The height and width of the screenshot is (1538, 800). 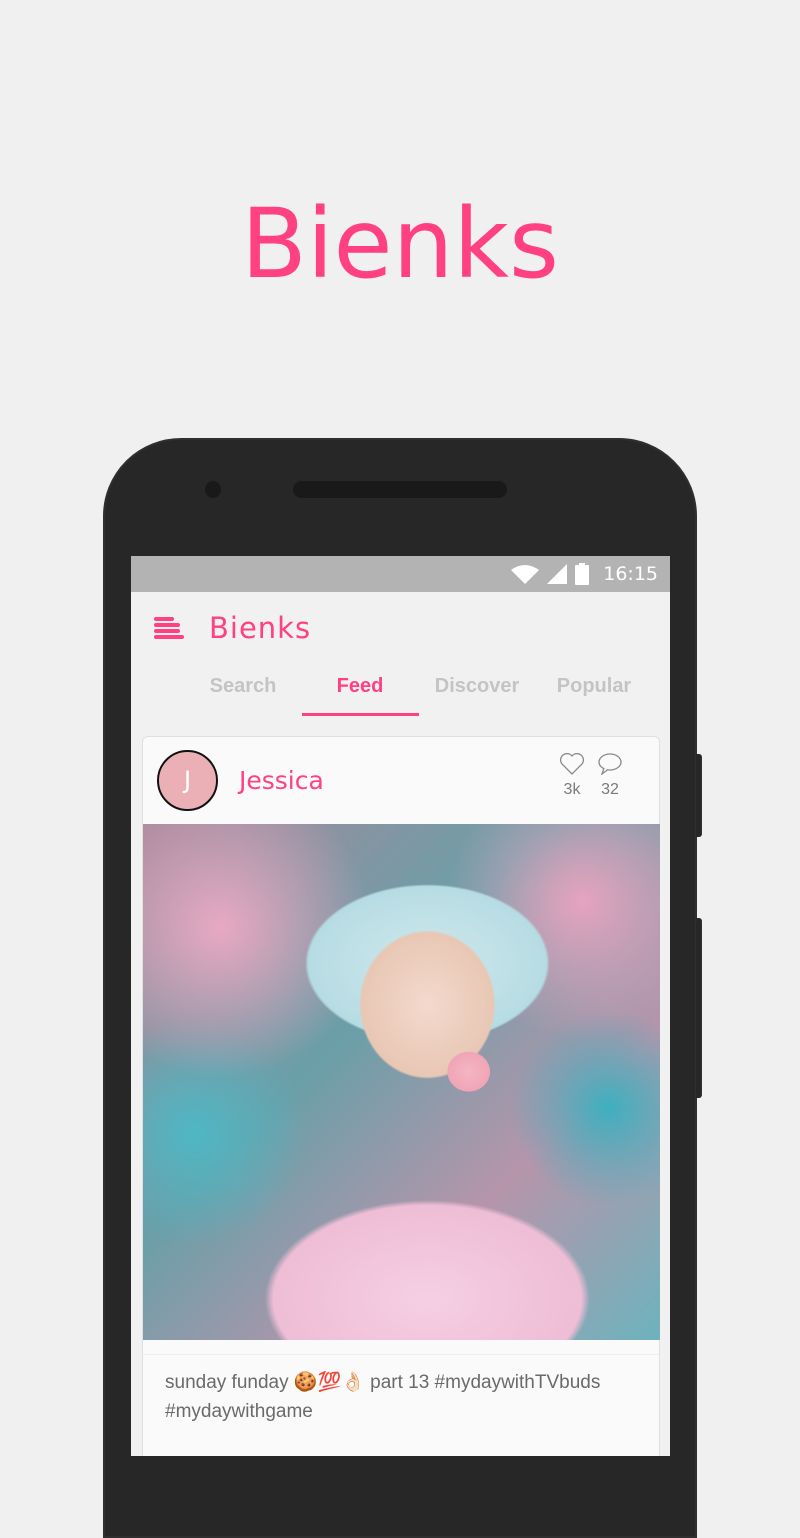 I want to click on headline: Bienks, so click(x=400, y=244).